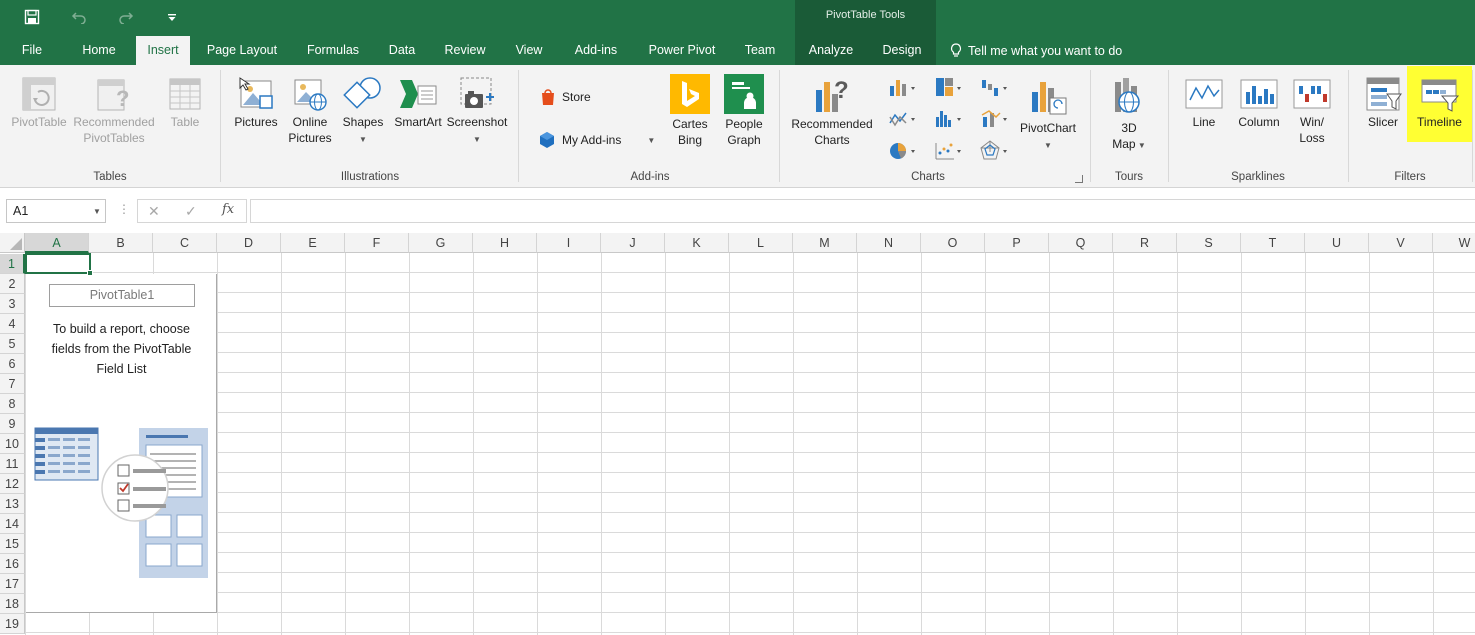  I want to click on column-header-w: W, so click(1454, 243).